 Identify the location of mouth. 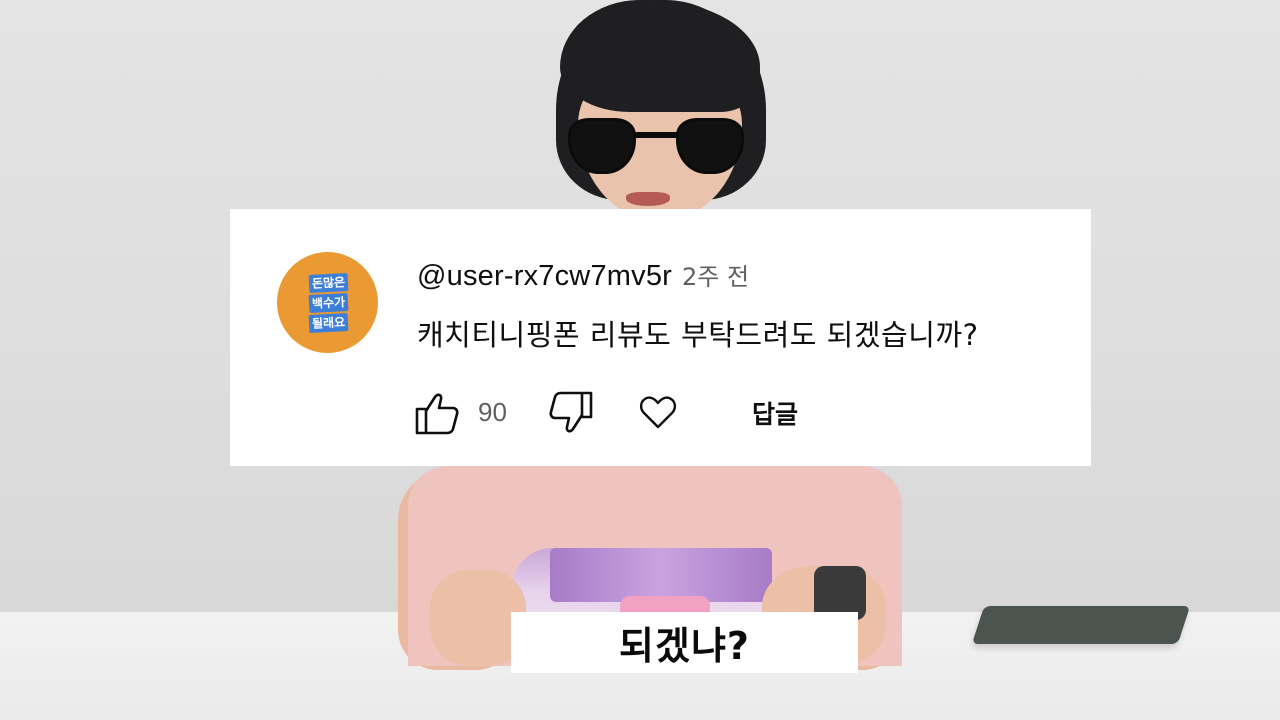
(648, 199).